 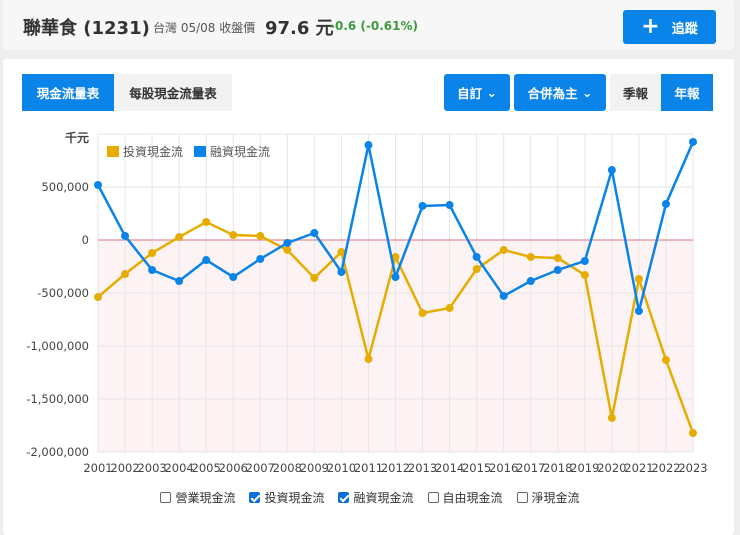 I want to click on x-tick-label: 2014, so click(x=449, y=468).